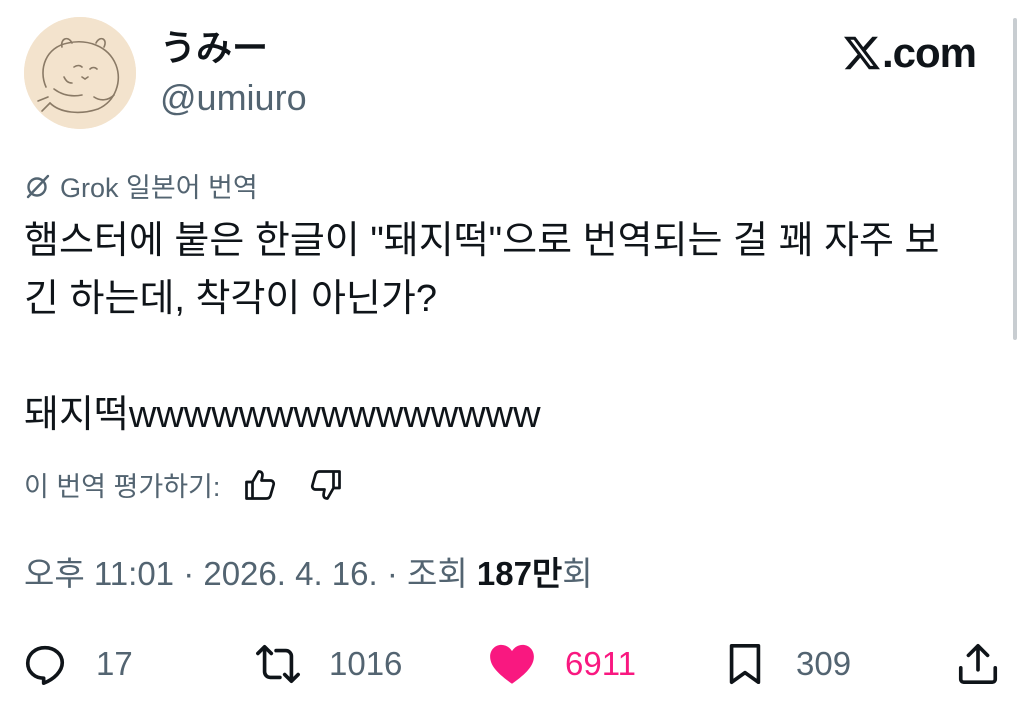  I want to click on share-button, so click(978, 664).